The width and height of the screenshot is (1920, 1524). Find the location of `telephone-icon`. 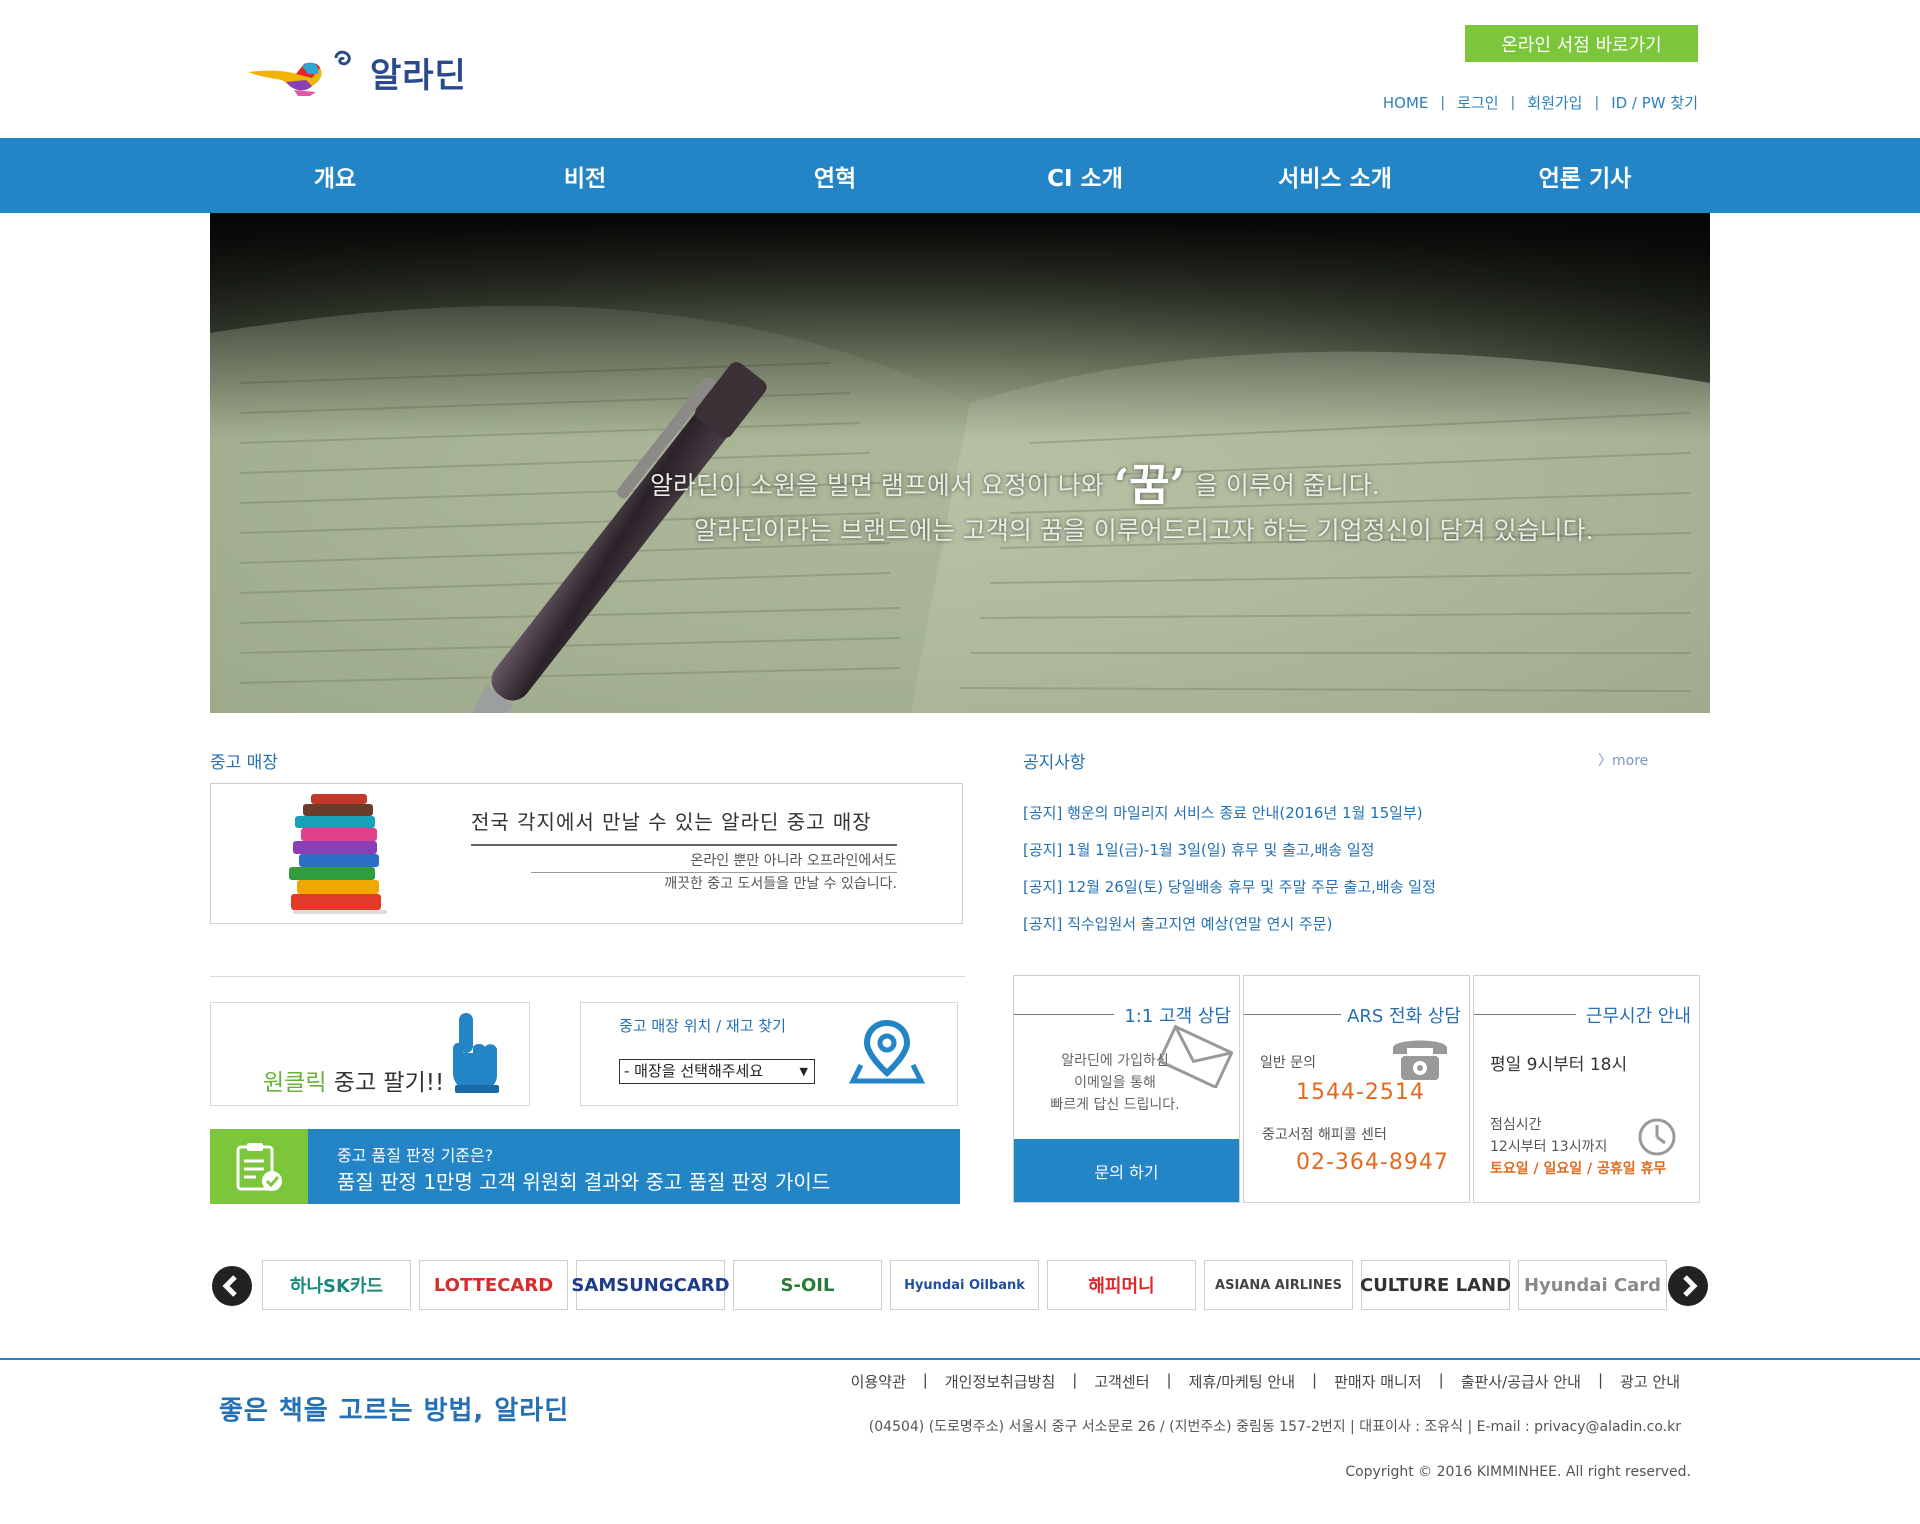

telephone-icon is located at coordinates (1420, 1060).